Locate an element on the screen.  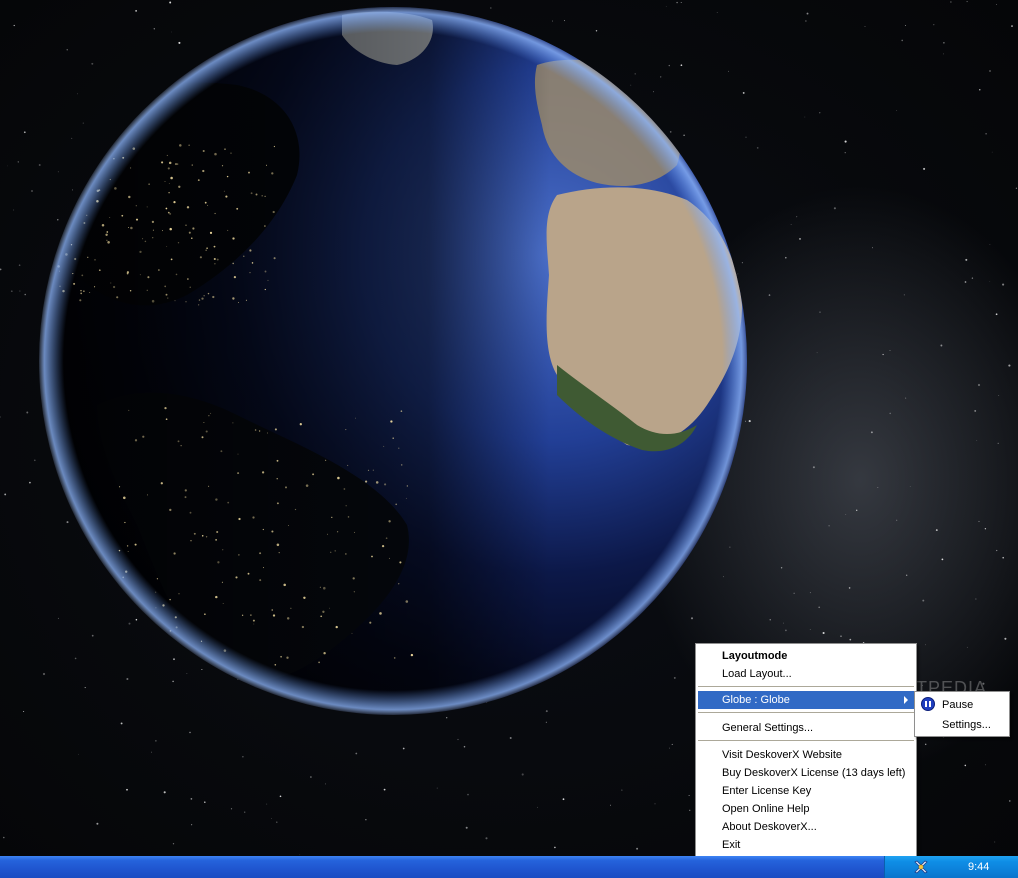
menu-item-layoutmode: Layoutmode is located at coordinates (806, 656).